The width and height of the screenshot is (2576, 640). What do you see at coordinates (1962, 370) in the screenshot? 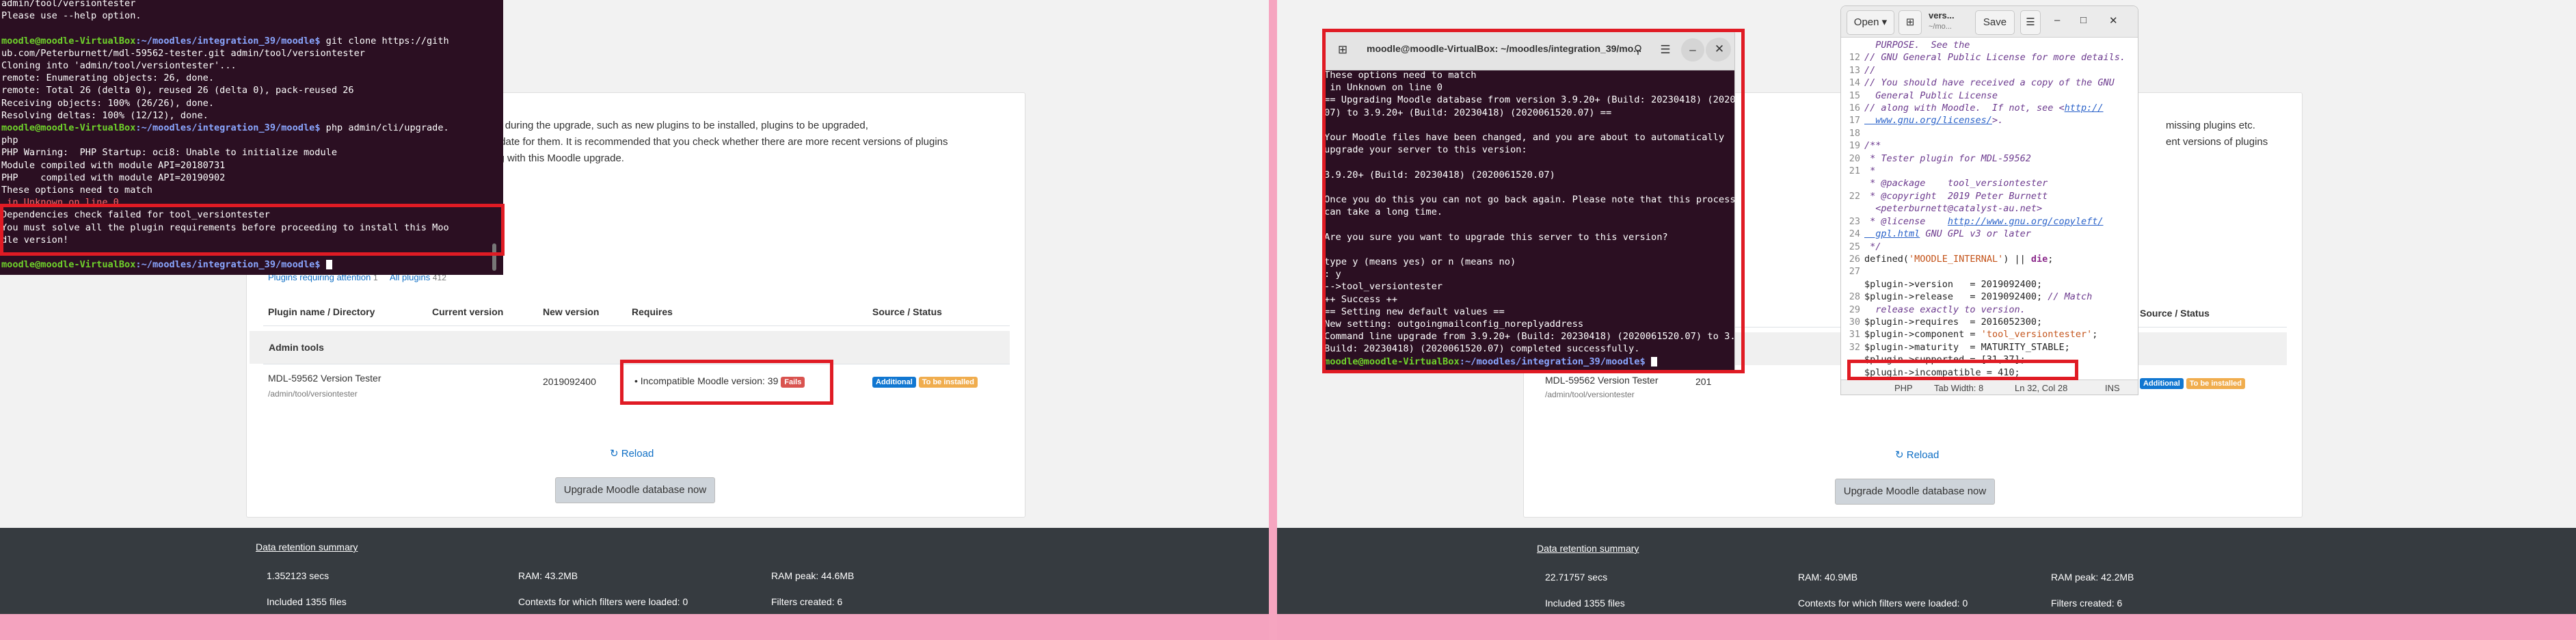
I see `incompatible-line-highlight-box` at bounding box center [1962, 370].